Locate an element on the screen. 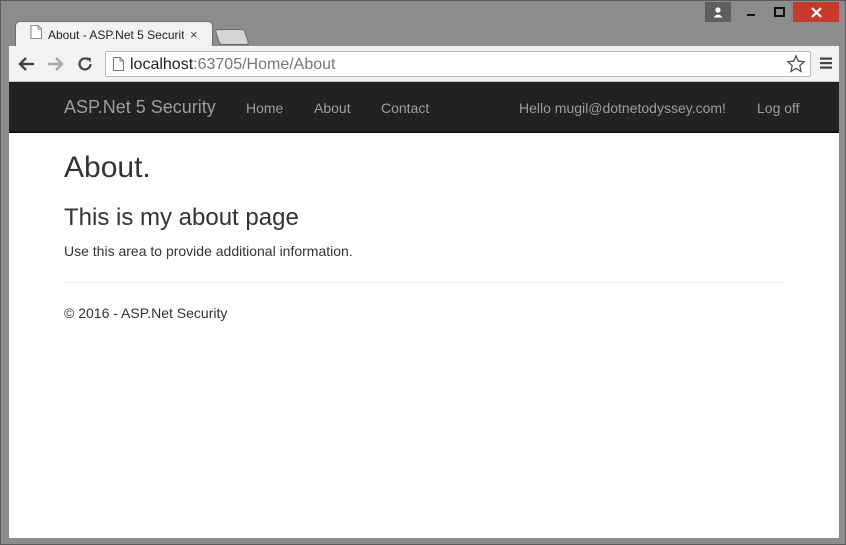 Image resolution: width=846 pixels, height=545 pixels. browser-tab: About - ASP.Net 5 Securit × is located at coordinates (114, 34).